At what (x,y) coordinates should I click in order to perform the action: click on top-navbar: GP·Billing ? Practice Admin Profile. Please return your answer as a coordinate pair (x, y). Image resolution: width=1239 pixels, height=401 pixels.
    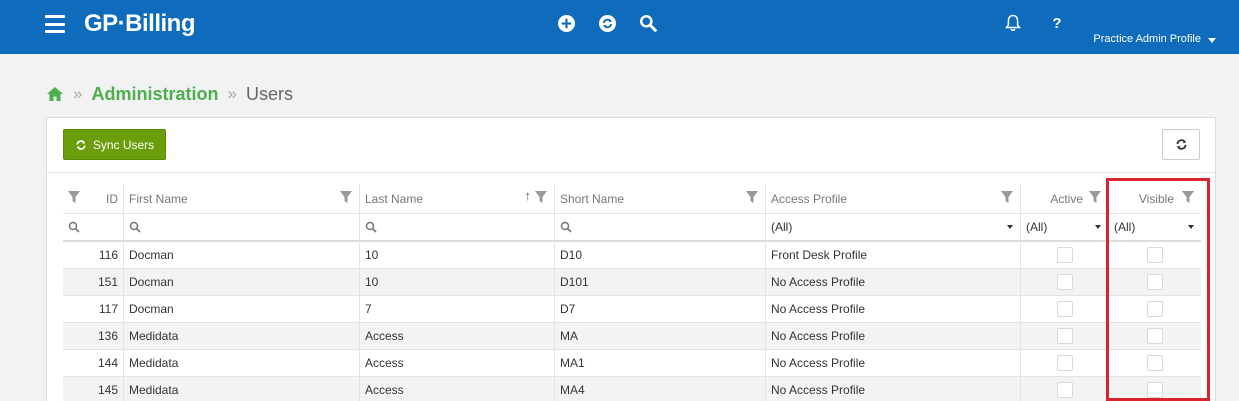
    Looking at the image, I should click on (619, 27).